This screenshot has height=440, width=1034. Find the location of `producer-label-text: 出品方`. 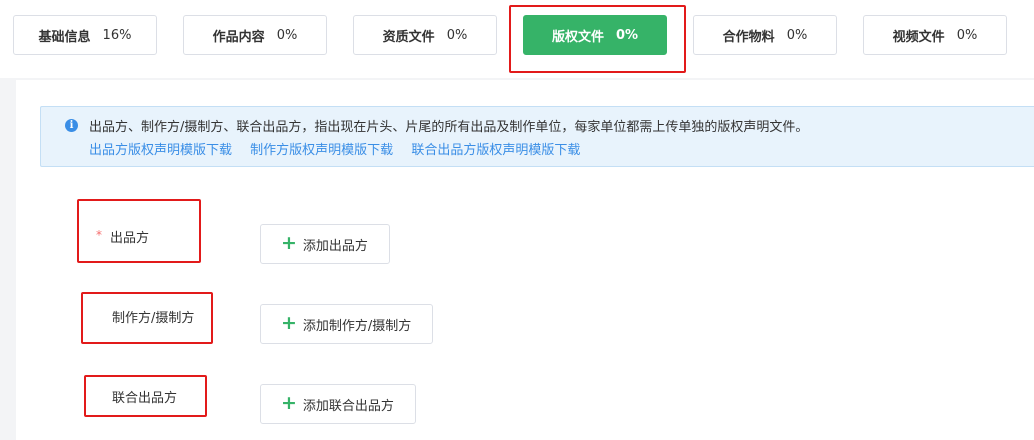

producer-label-text: 出品方 is located at coordinates (130, 238).